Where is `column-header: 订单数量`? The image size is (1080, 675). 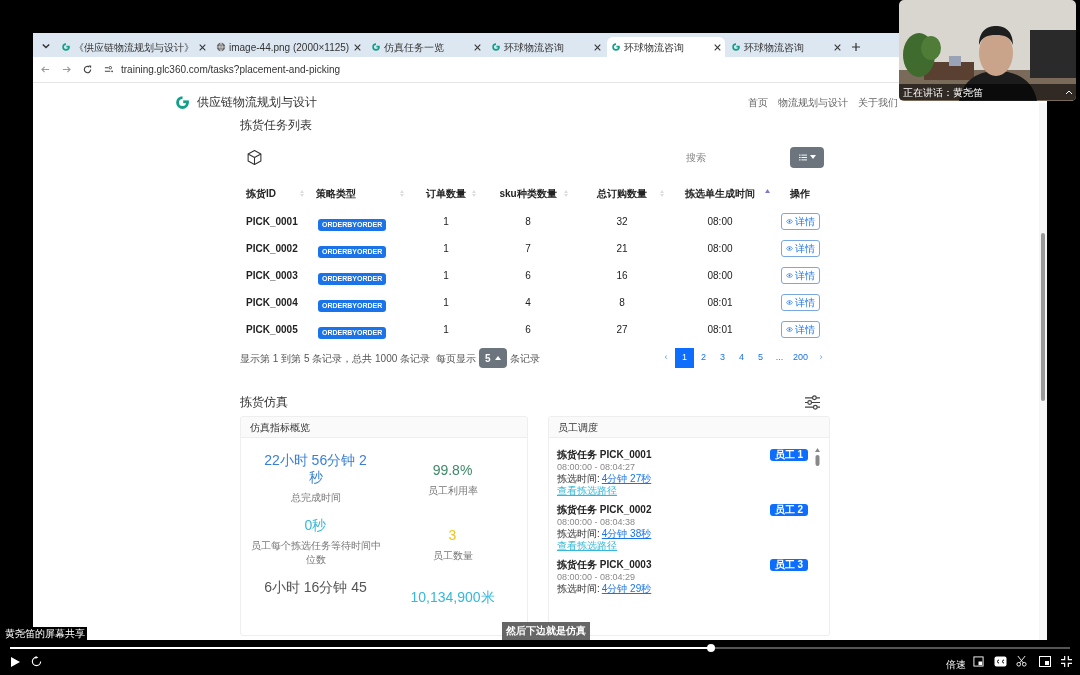
column-header: 订单数量 is located at coordinates (446, 193).